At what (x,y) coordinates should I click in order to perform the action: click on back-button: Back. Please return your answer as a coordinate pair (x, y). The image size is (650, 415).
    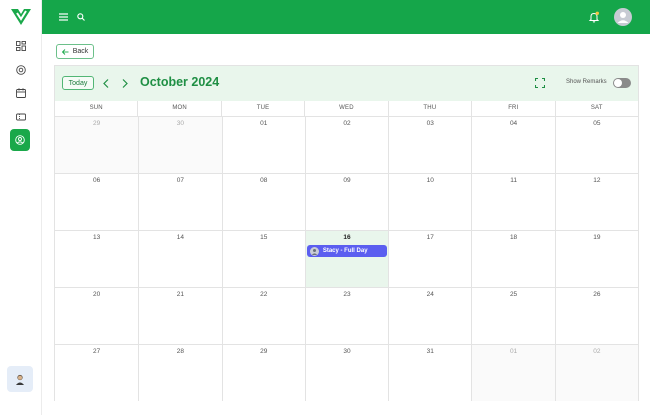
    Looking at the image, I should click on (75, 51).